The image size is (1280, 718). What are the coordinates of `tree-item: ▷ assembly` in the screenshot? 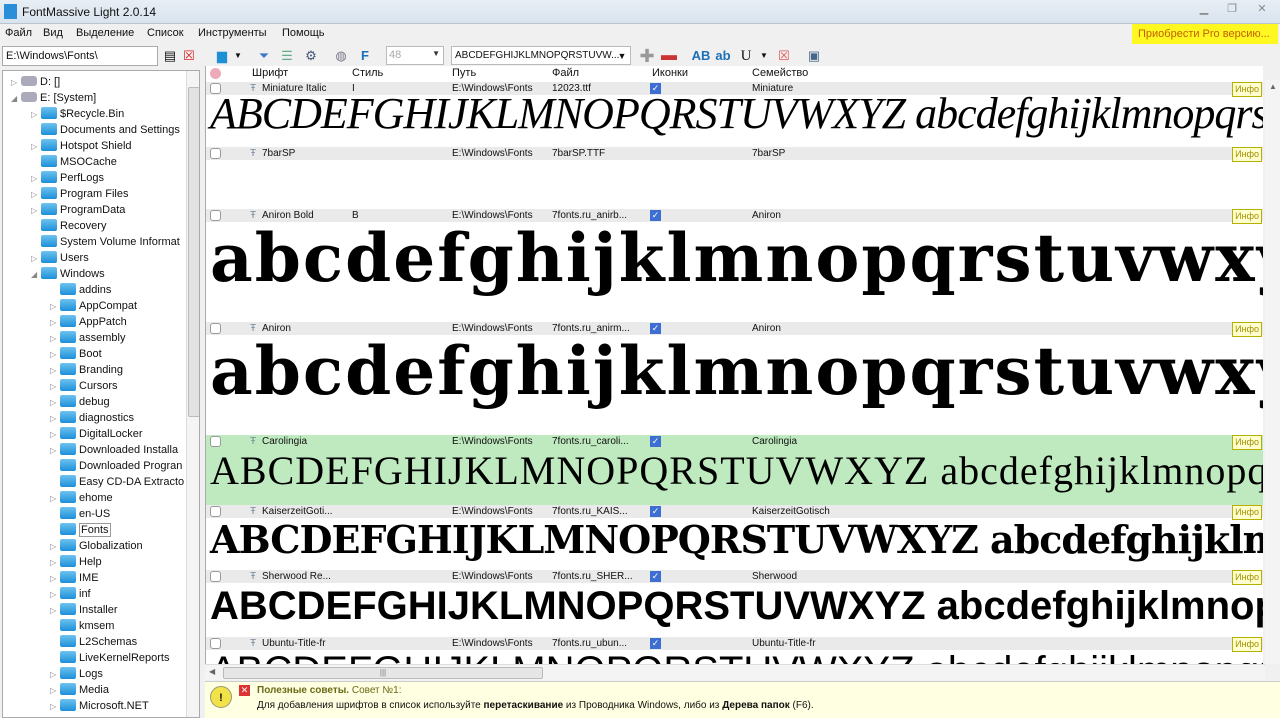 It's located at (87, 338).